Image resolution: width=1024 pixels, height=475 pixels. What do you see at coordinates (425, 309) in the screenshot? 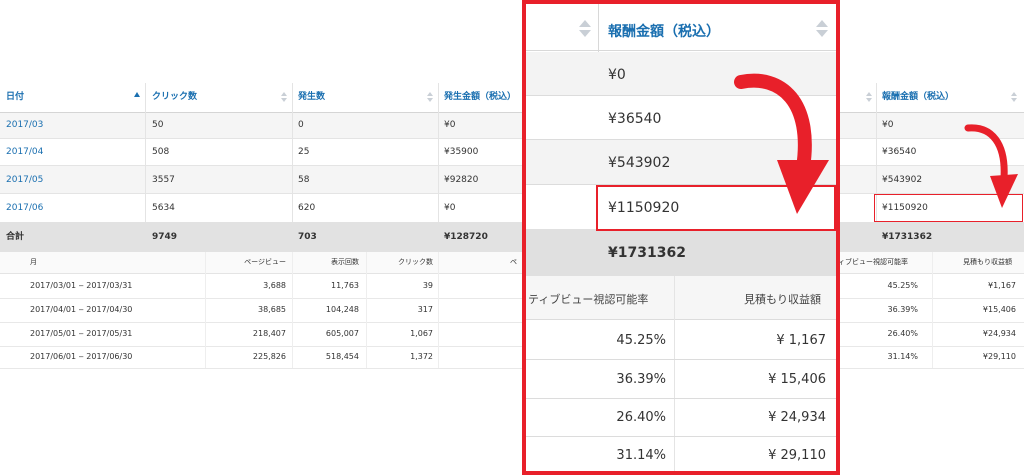
I see `clicks-cell: 317` at bounding box center [425, 309].